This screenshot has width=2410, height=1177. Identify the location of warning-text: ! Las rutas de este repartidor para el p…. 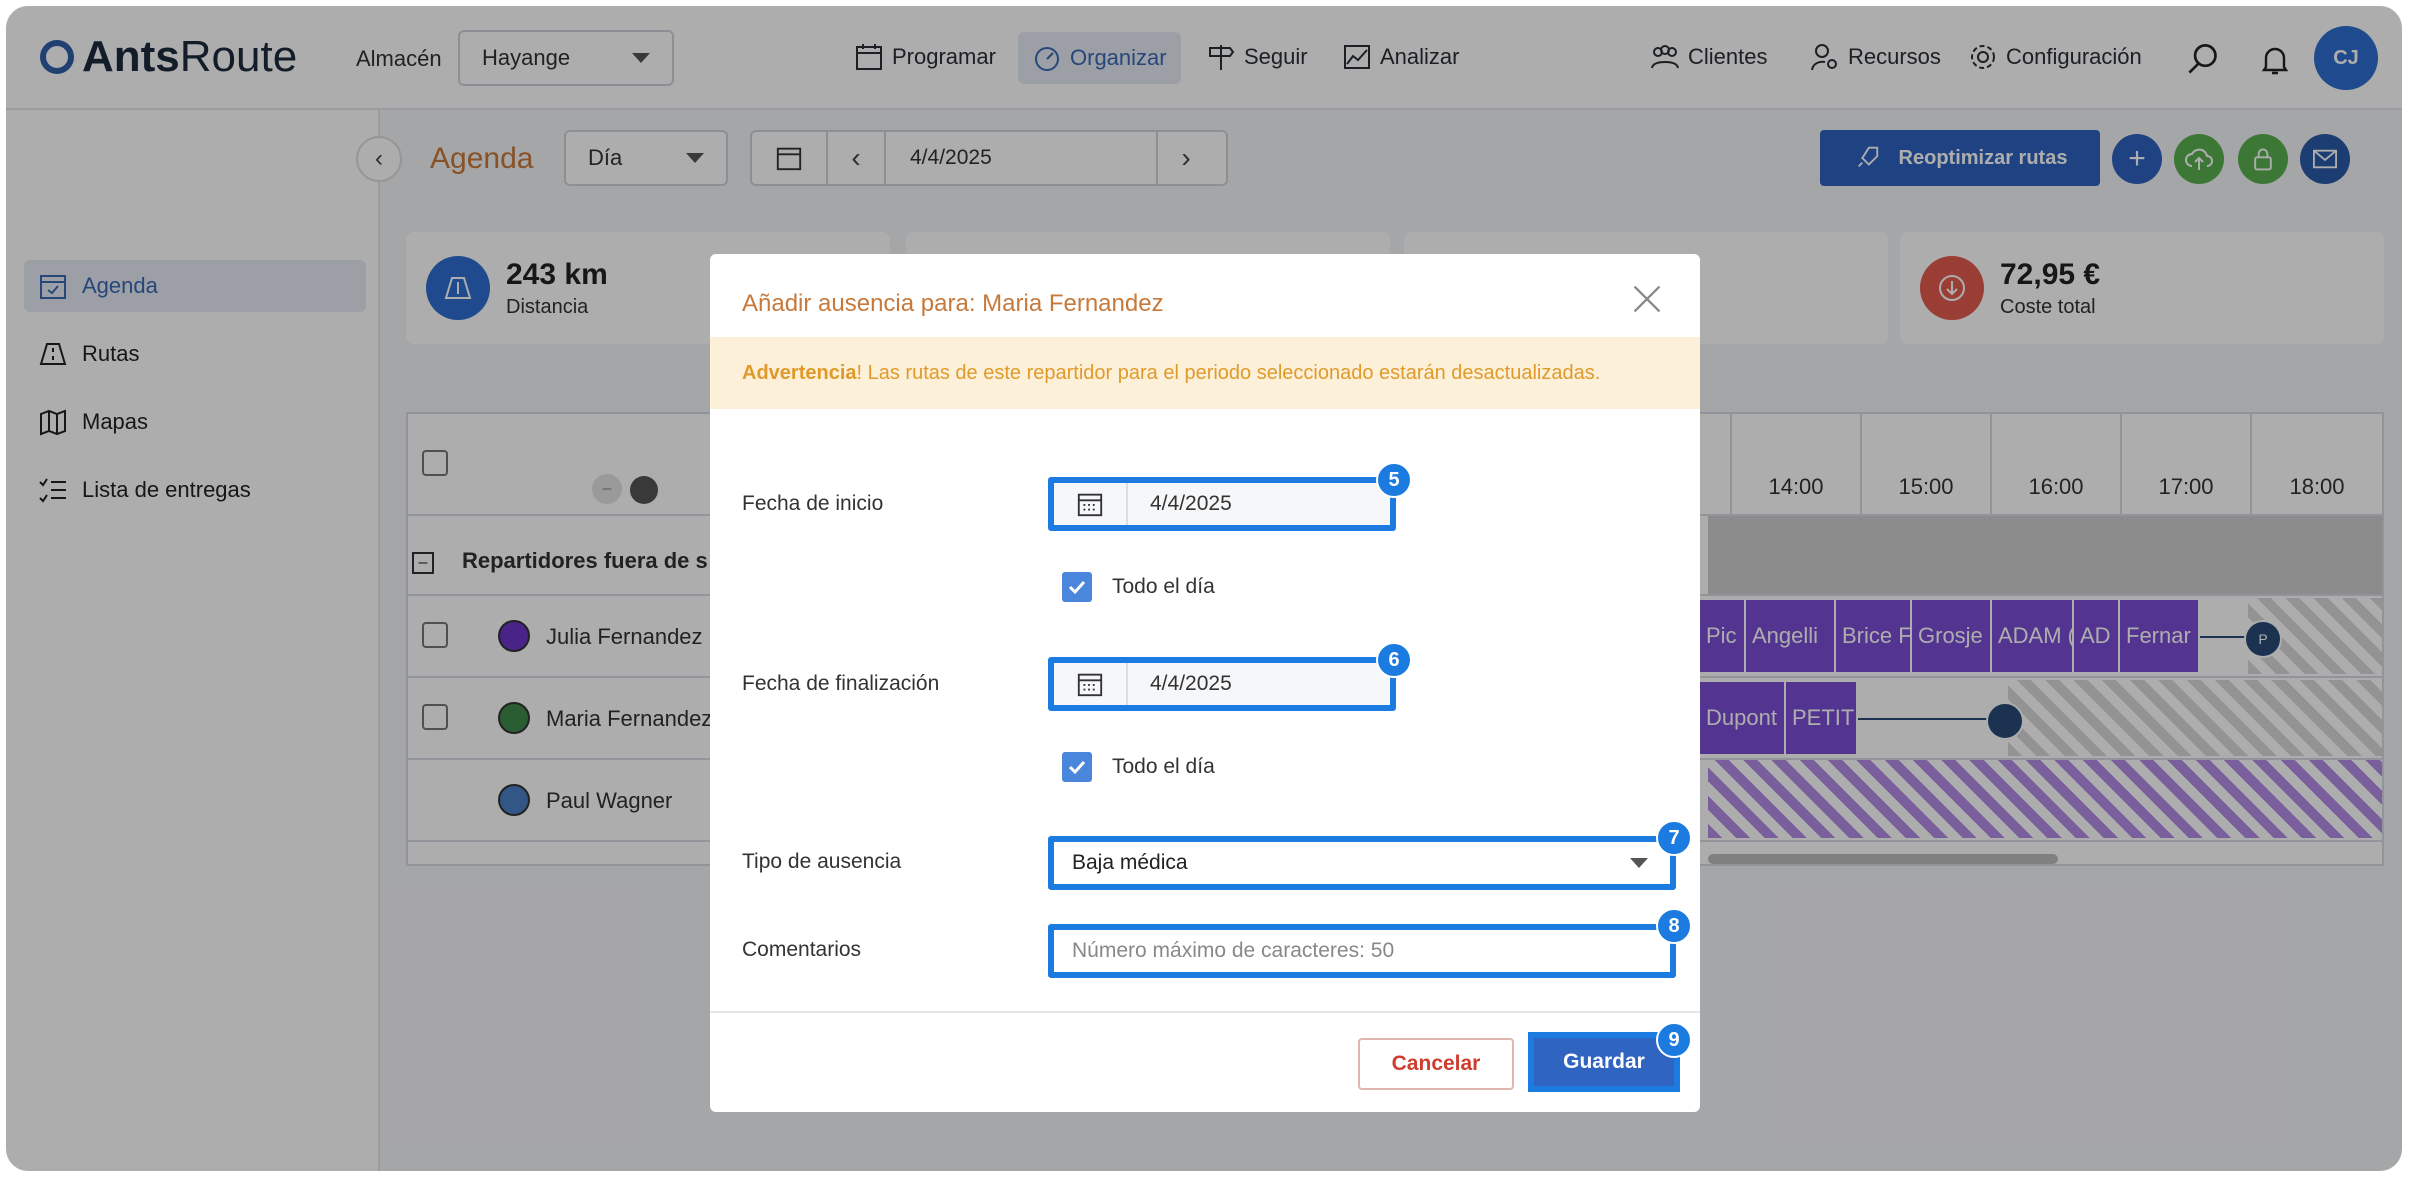
(1228, 372).